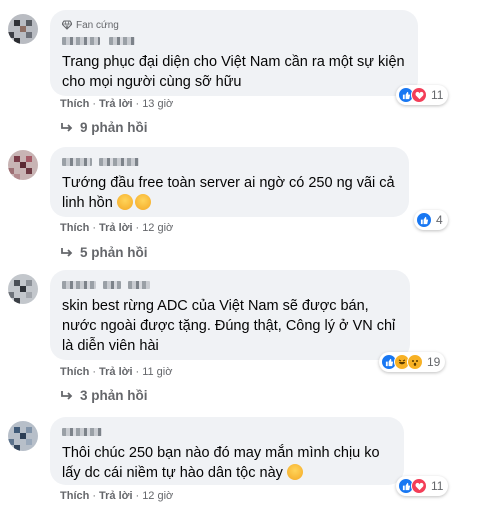  I want to click on author-row: Fan cứng, so click(234, 25).